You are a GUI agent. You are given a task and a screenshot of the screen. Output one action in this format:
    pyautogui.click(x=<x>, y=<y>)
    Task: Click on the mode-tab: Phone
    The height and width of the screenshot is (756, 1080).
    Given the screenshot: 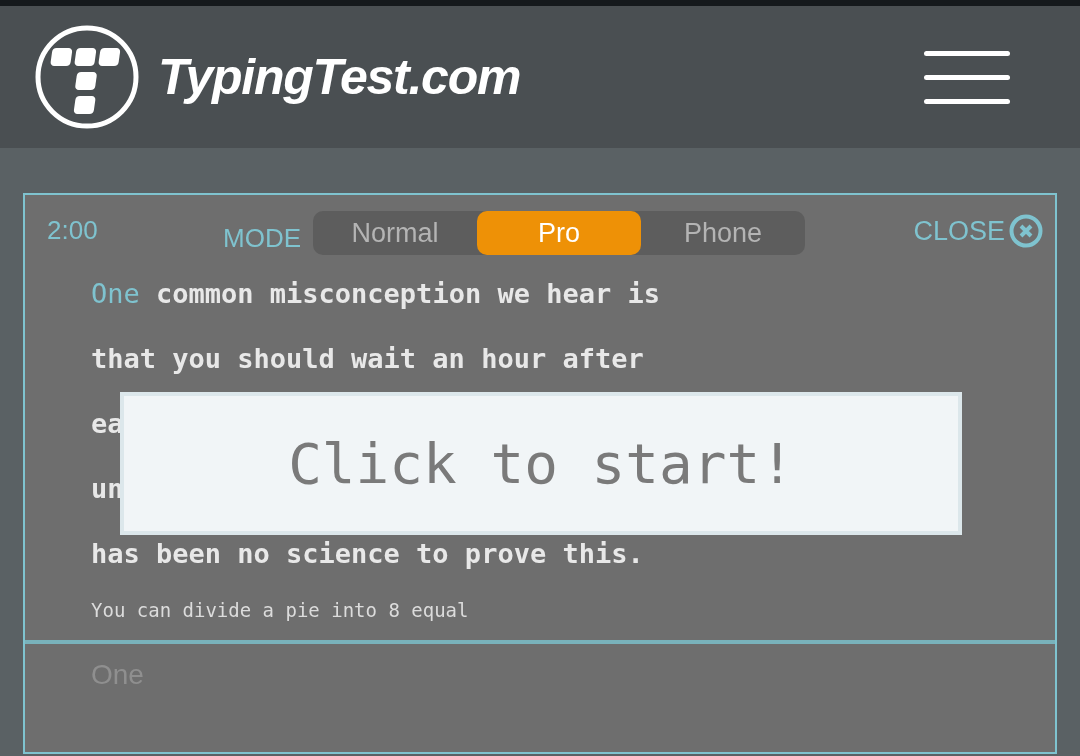 What is the action you would take?
    pyautogui.click(x=723, y=233)
    